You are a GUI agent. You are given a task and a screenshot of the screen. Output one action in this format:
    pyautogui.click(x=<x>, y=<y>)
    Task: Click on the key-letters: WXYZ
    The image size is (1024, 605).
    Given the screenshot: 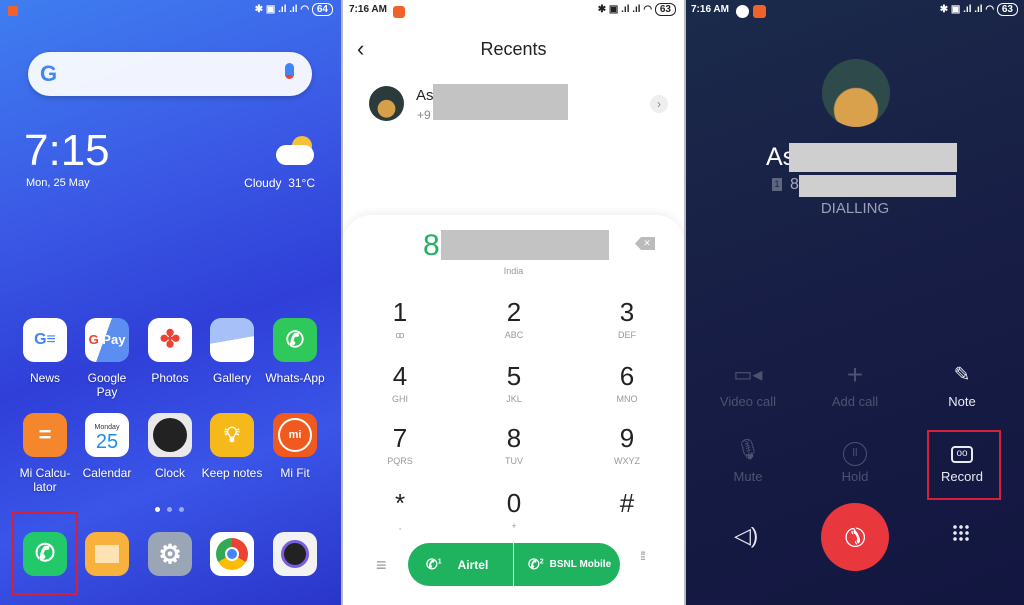 What is the action you would take?
    pyautogui.click(x=627, y=461)
    